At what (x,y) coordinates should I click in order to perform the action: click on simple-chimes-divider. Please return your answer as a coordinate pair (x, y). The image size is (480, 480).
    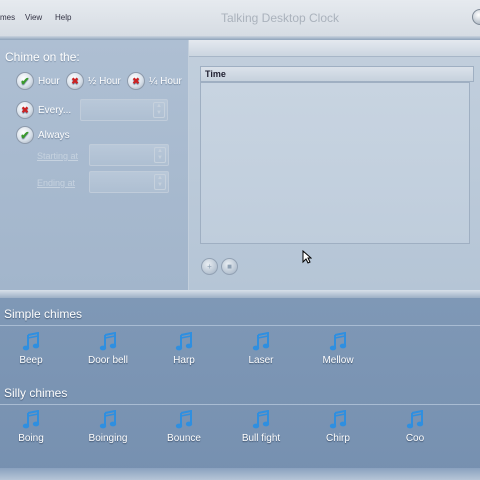
    Looking at the image, I should click on (240, 325).